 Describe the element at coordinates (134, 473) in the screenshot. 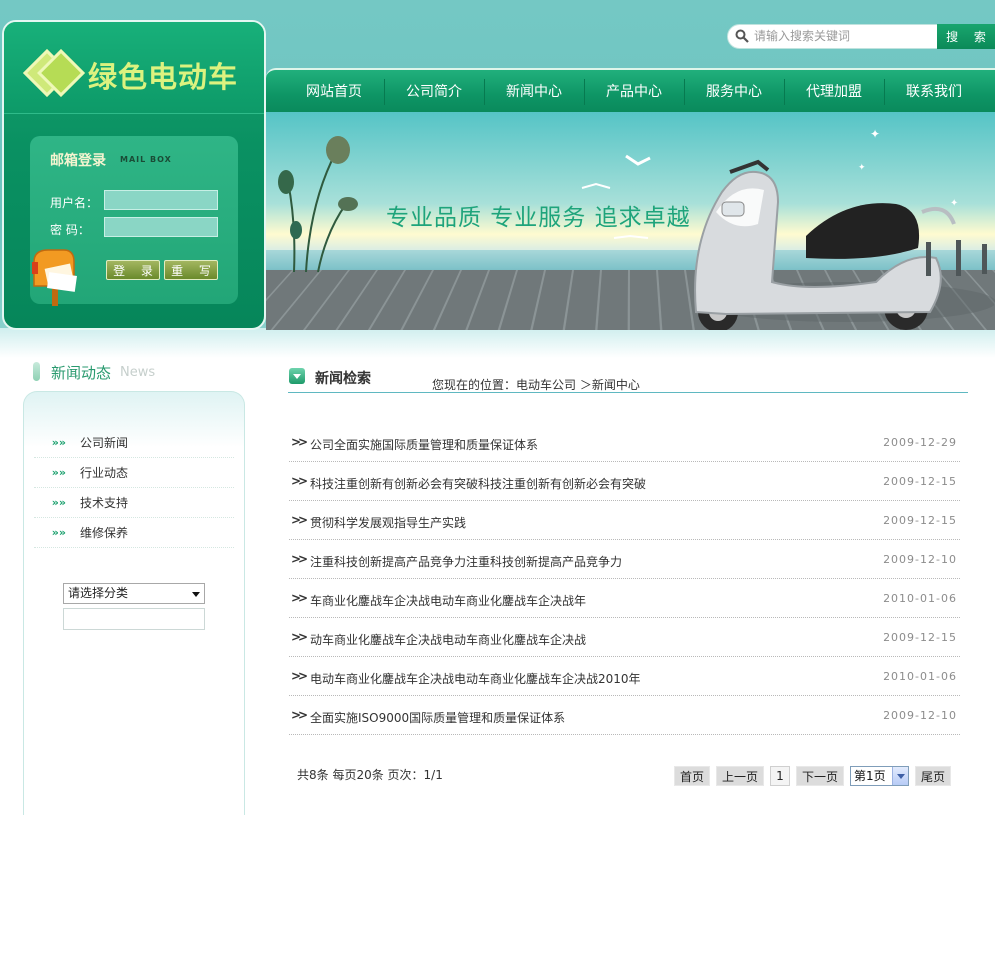

I see `sidebar-item-industry: »» 行业动态` at that location.